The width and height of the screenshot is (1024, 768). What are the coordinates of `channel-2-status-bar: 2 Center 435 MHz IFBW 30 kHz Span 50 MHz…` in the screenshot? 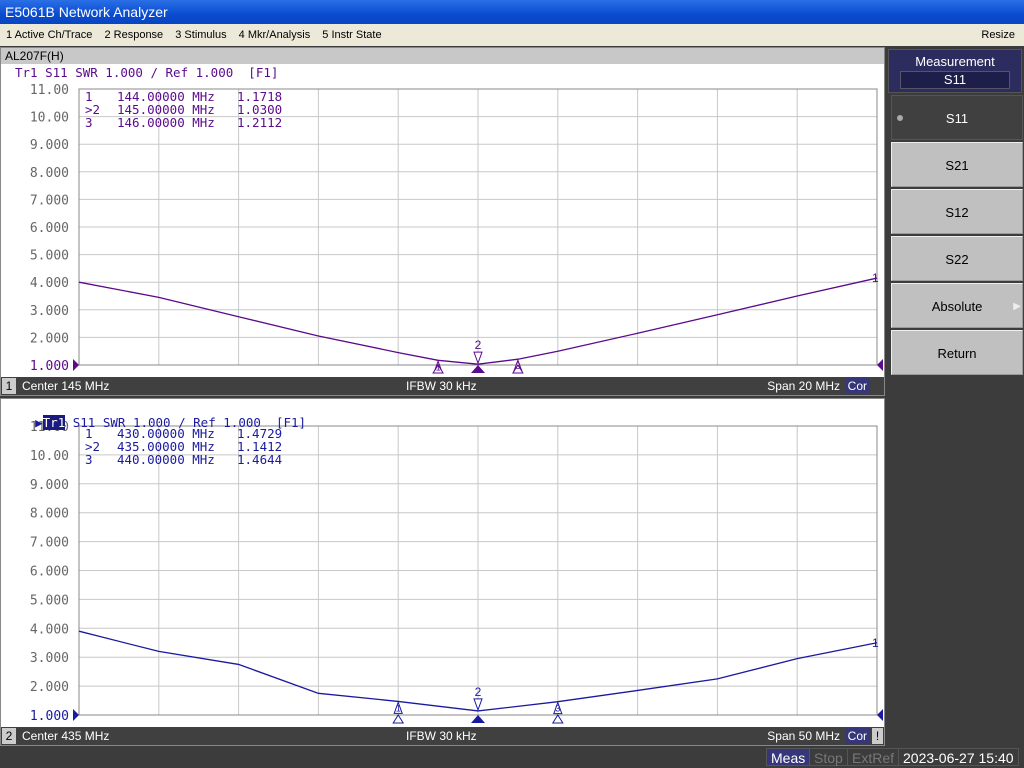 It's located at (442, 736).